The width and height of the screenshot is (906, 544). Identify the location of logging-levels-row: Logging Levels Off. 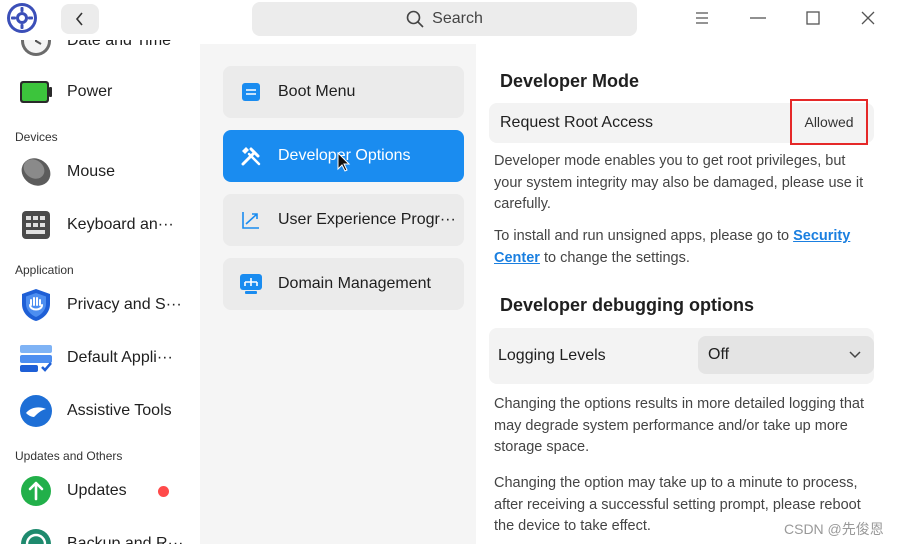
(681, 356).